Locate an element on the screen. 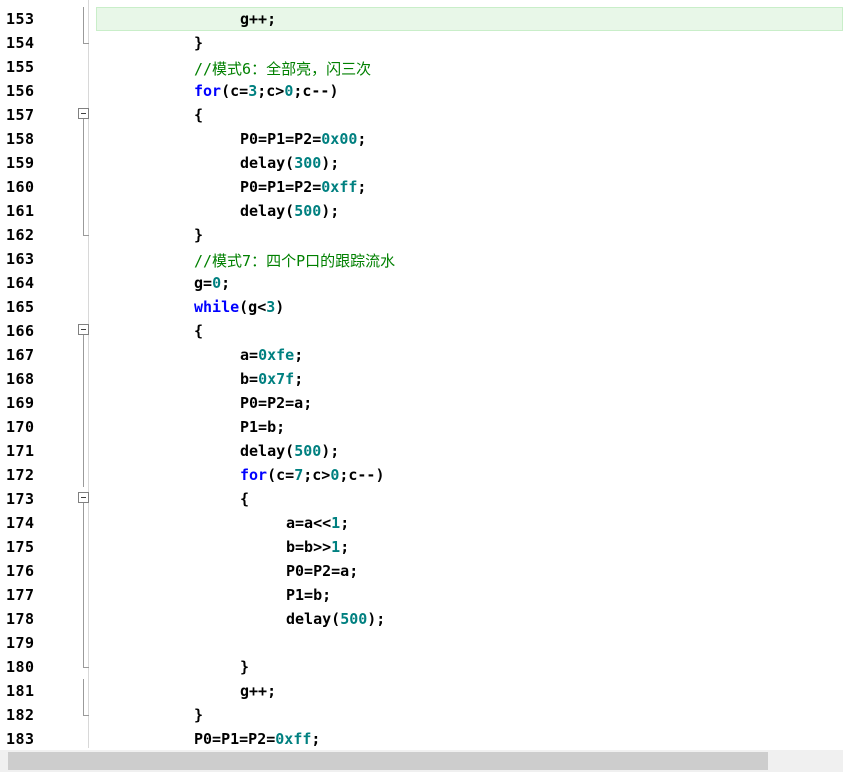 This screenshot has width=843, height=772. code-line: 156 for(c=3;c>0;c--) is located at coordinates (421, 91).